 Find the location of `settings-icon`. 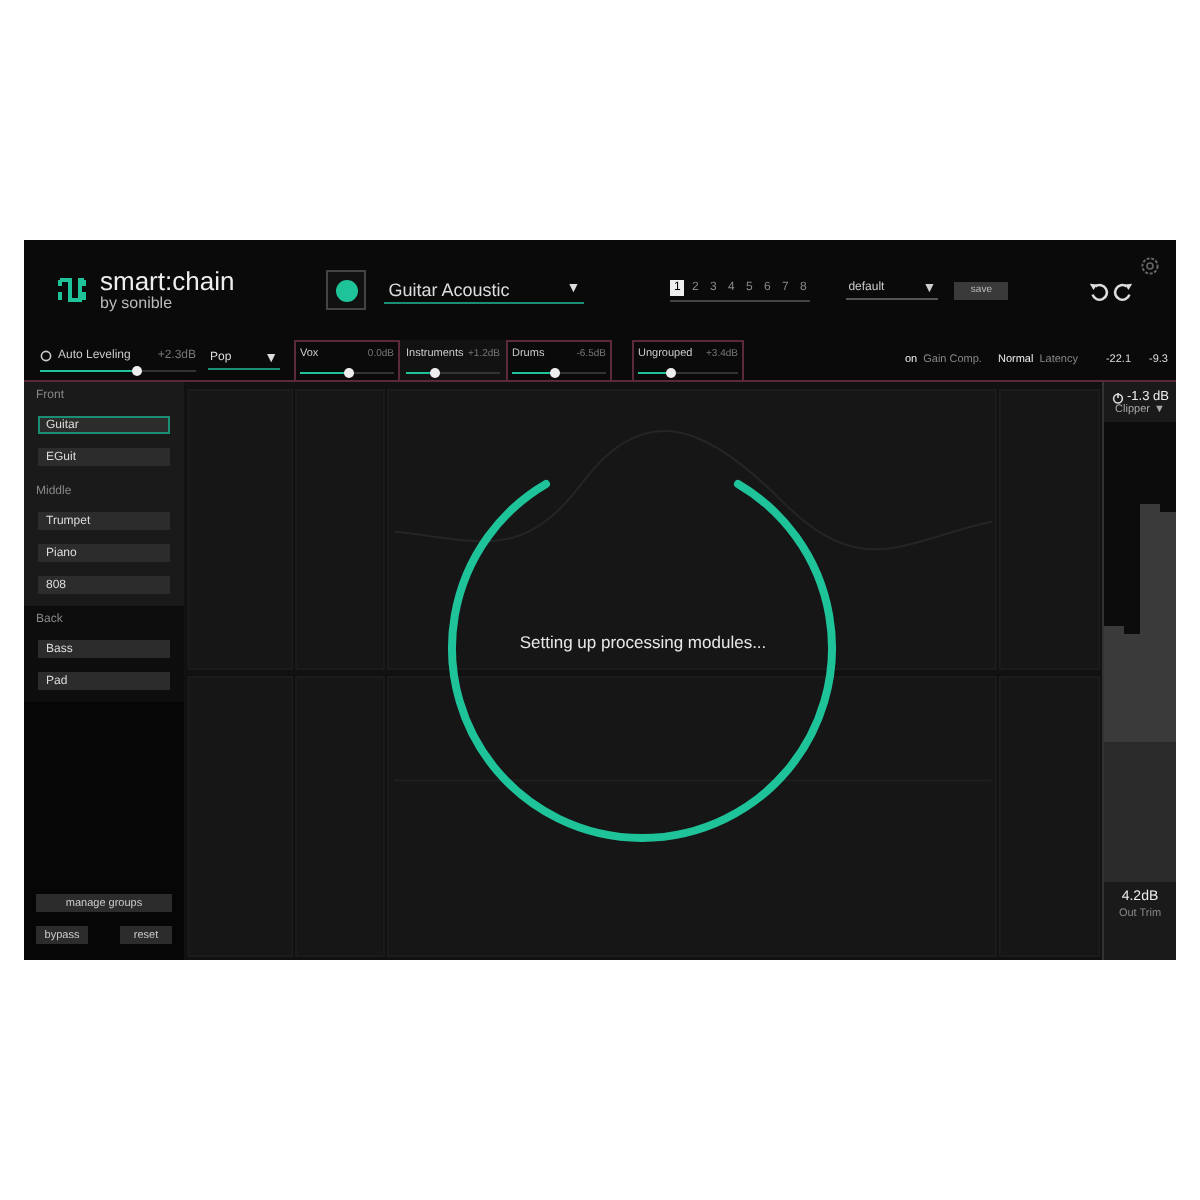

settings-icon is located at coordinates (1150, 266).